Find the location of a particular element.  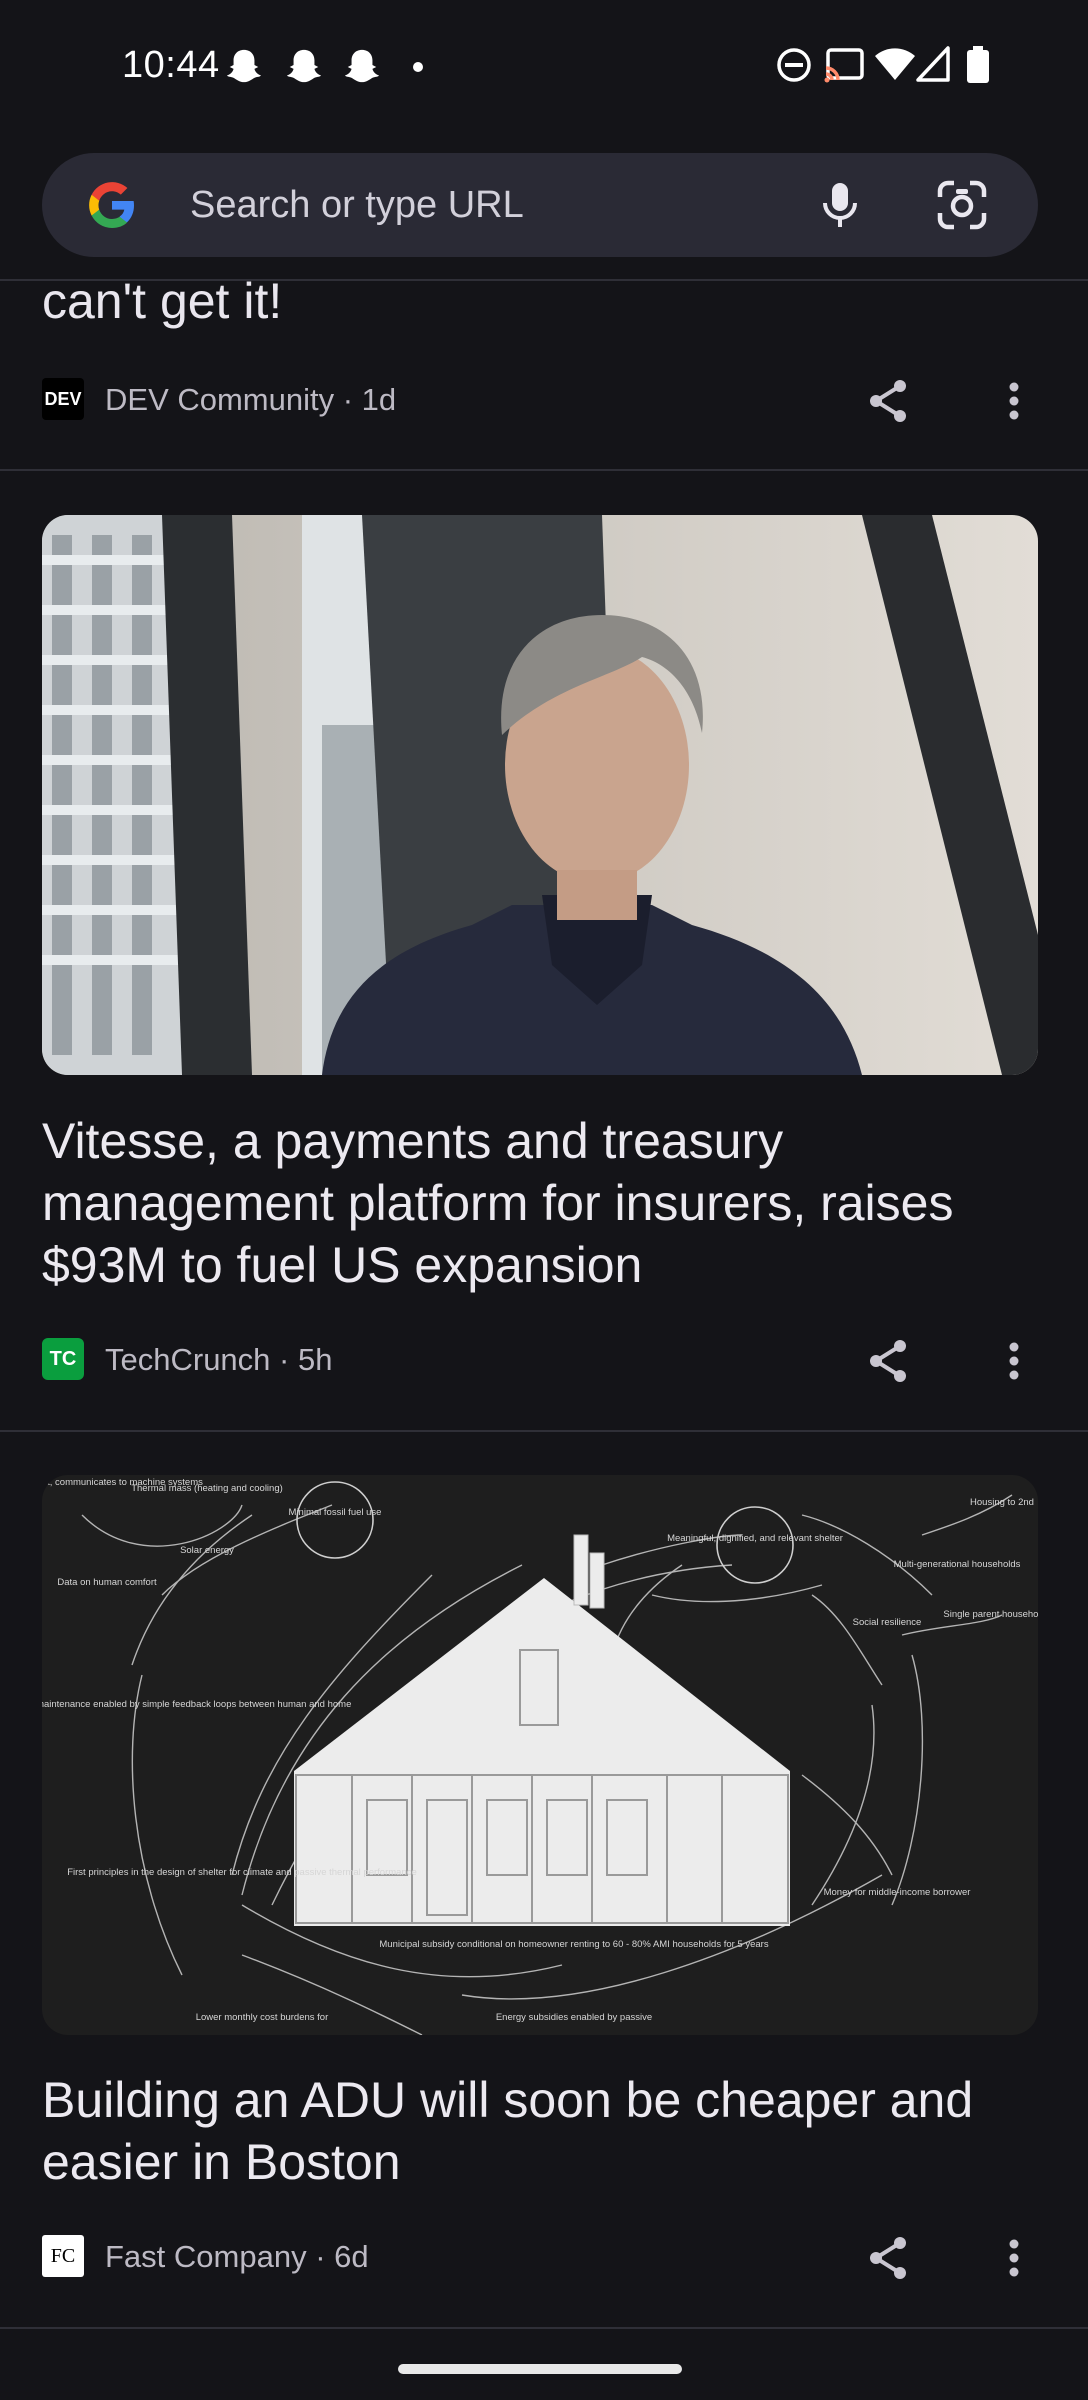

gesture-home-bar is located at coordinates (540, 2369).